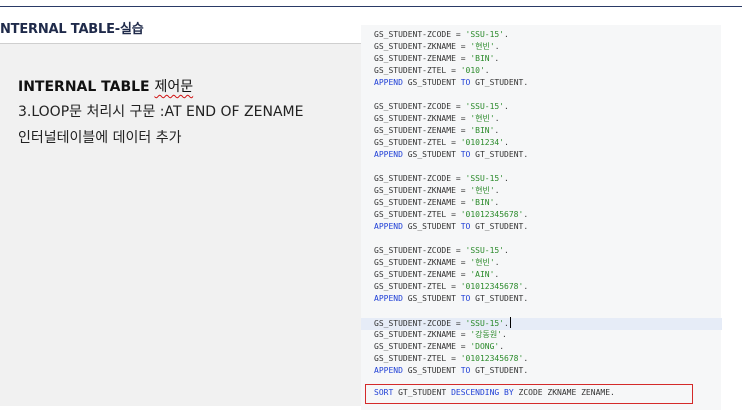 This screenshot has height=419, width=742. Describe the element at coordinates (100, 138) in the screenshot. I see `append-data-line: 인터널테이블에 데이터 추가` at that location.